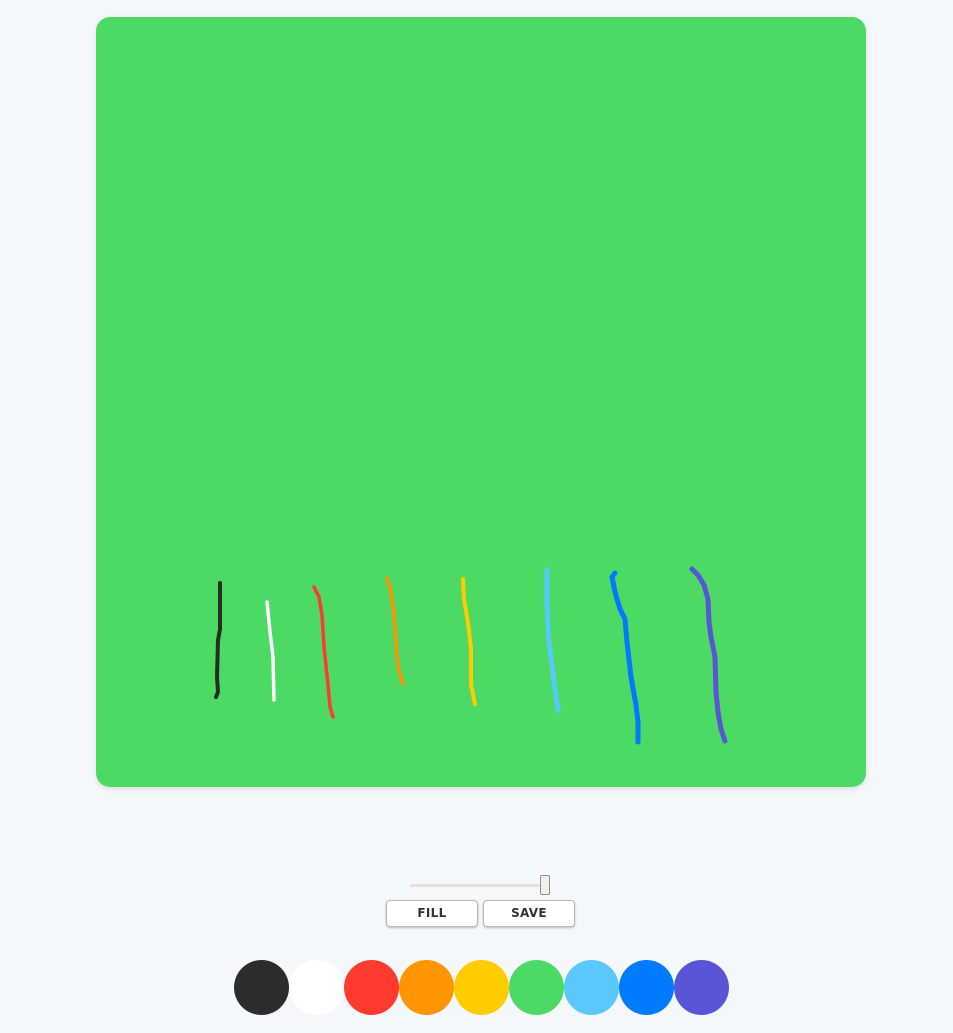 The image size is (953, 1033). I want to click on slider-thumb, so click(545, 885).